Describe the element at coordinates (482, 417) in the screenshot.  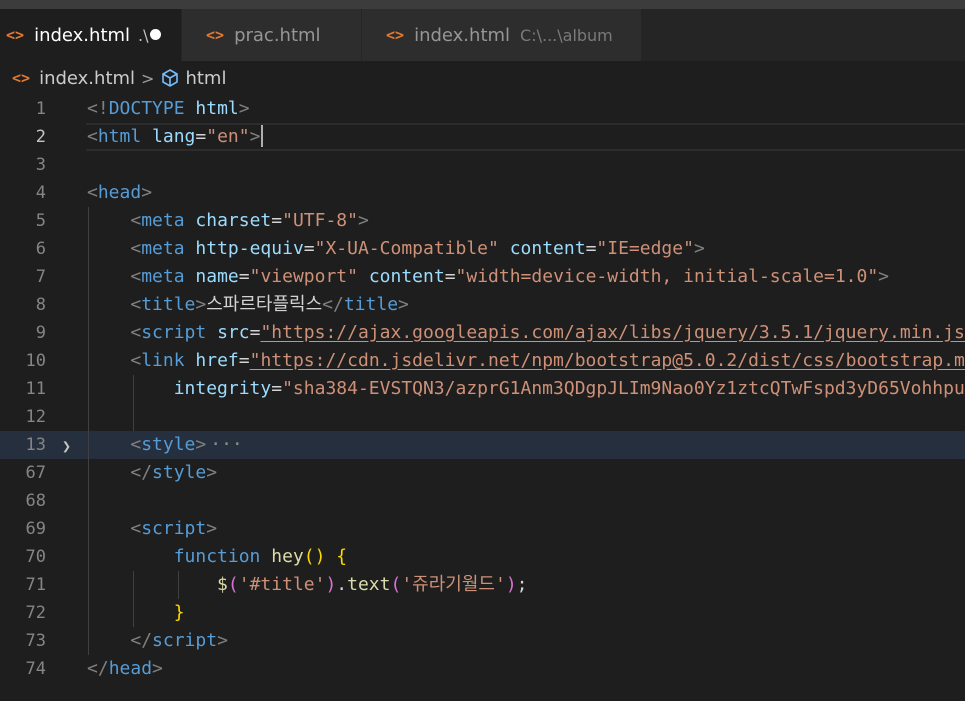
I see `code-line: 12` at that location.